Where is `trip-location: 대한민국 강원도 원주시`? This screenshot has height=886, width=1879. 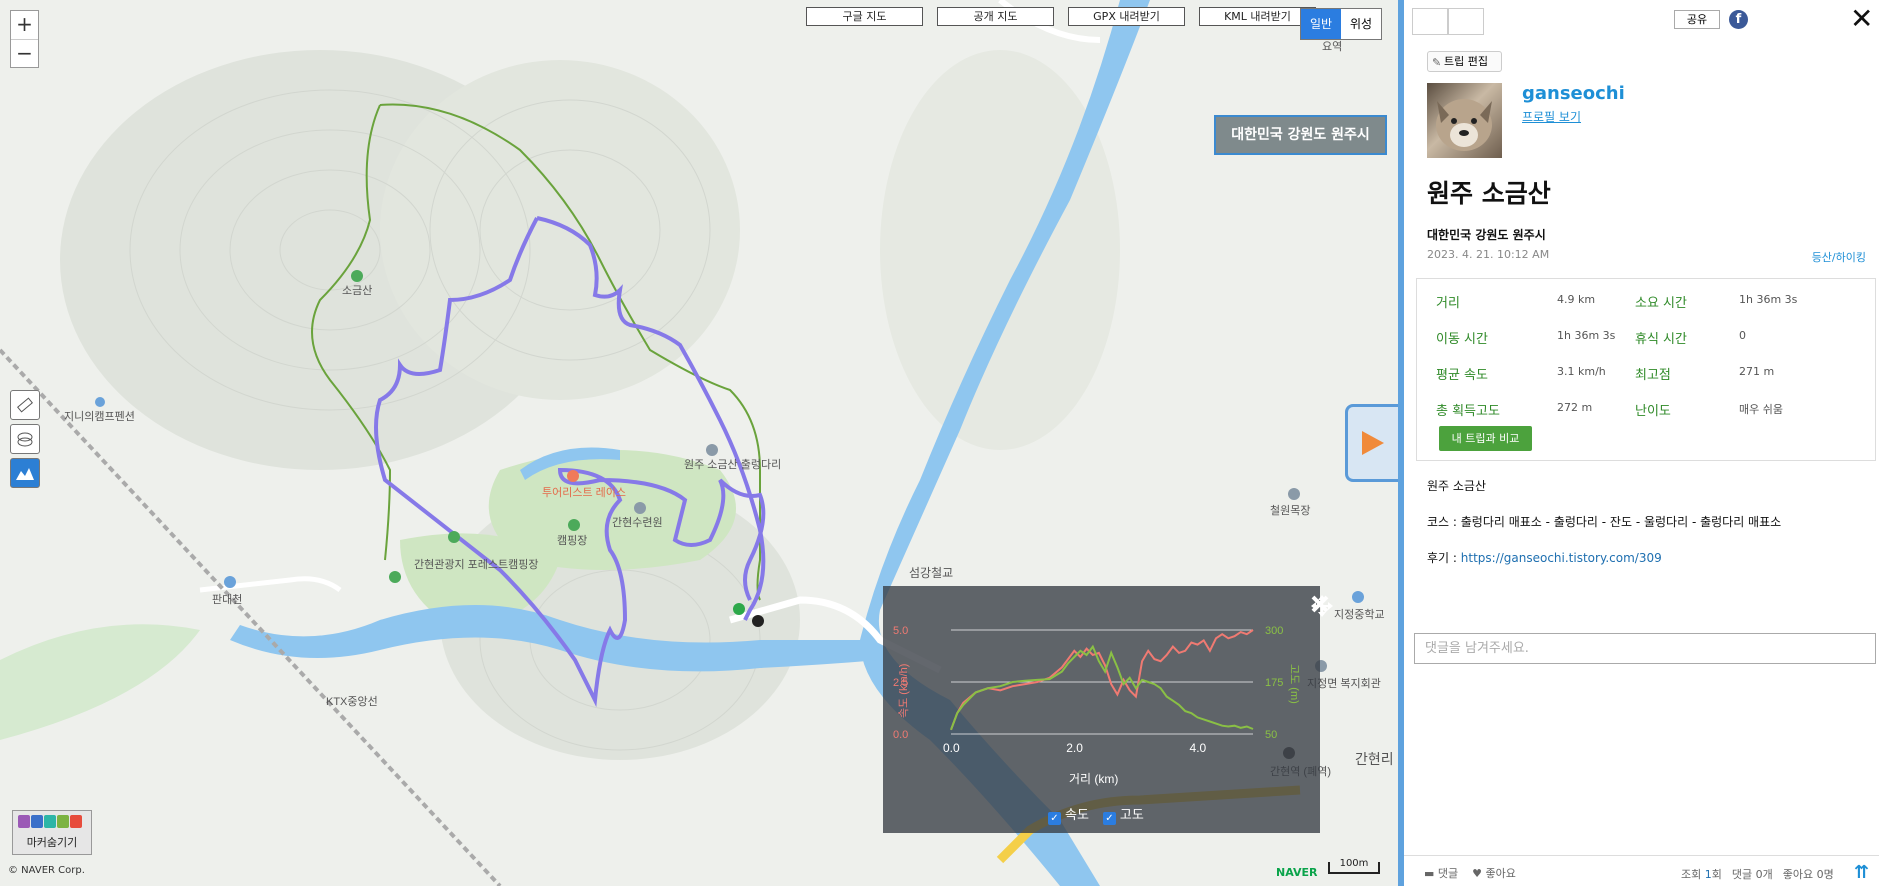 trip-location: 대한민국 강원도 원주시 is located at coordinates (1486, 235).